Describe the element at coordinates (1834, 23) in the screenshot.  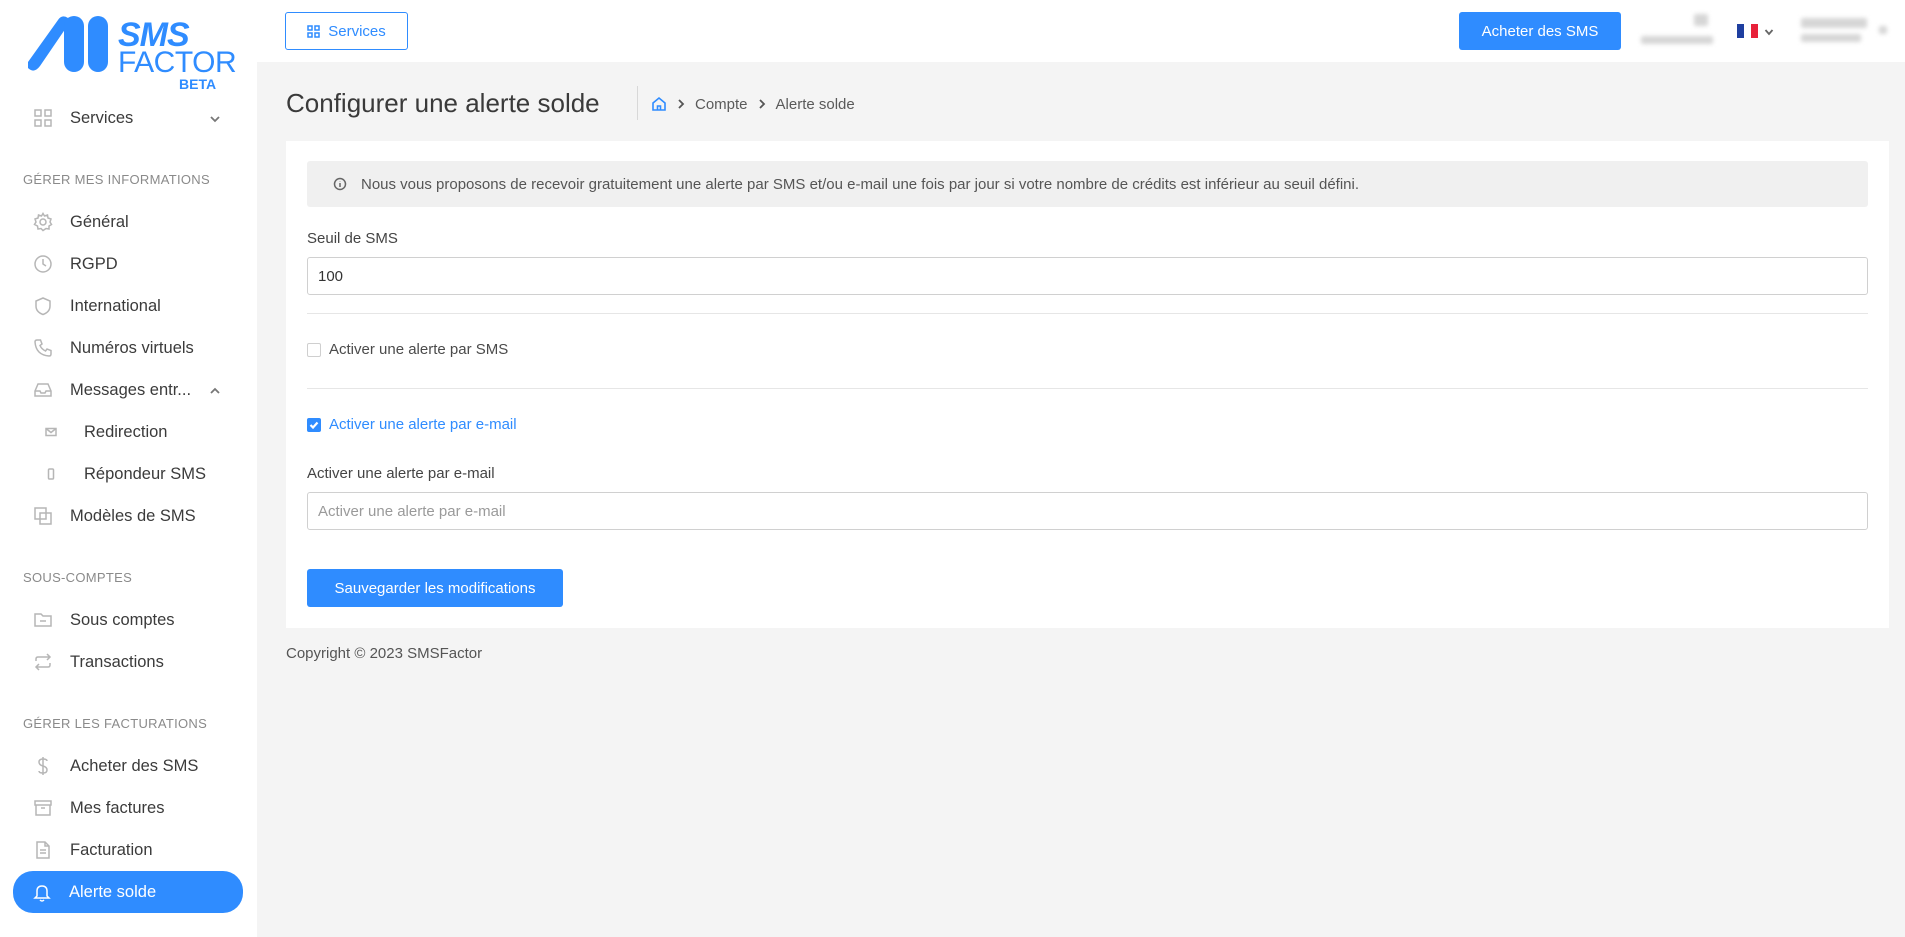
I see `user-name-blurred` at that location.